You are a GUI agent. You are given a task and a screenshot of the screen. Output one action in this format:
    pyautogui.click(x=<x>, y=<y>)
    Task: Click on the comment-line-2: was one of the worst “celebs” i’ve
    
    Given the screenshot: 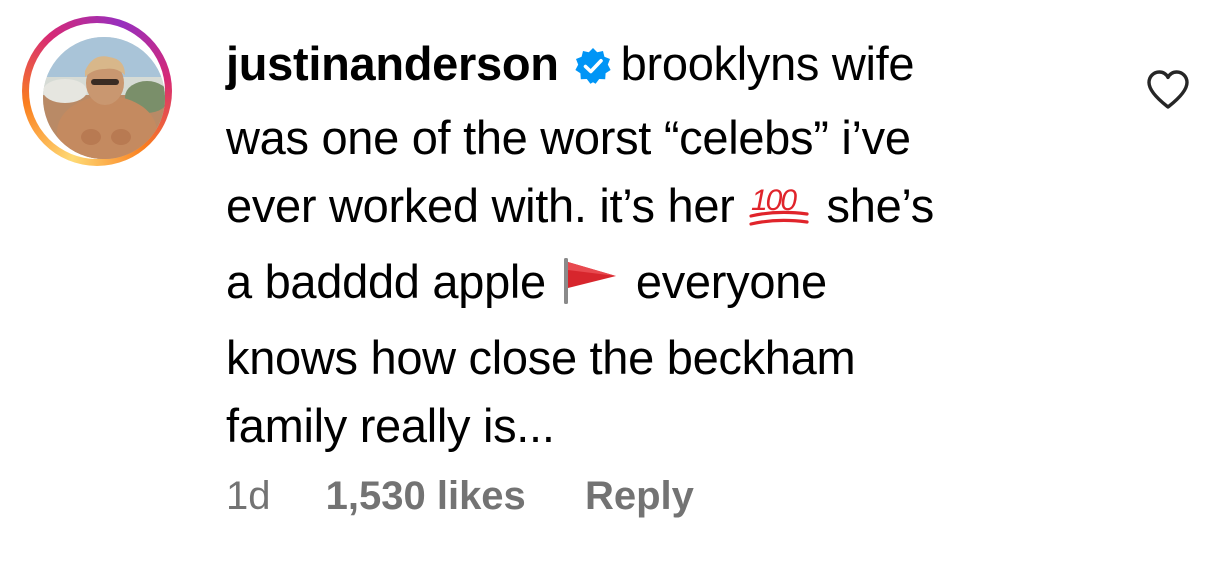 What is the action you would take?
    pyautogui.click(x=666, y=138)
    